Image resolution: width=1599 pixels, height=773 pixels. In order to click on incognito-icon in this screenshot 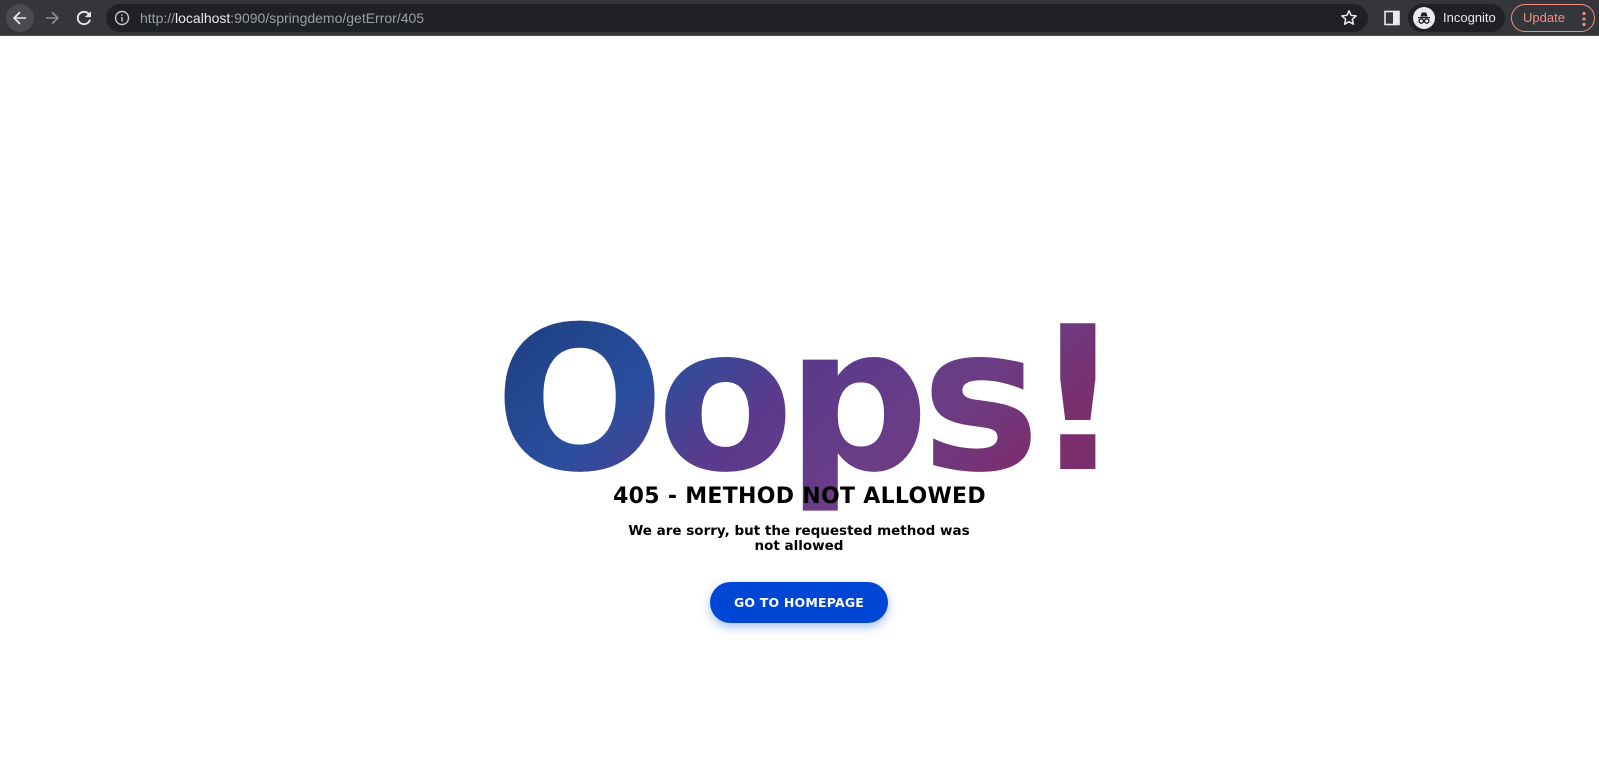, I will do `click(1424, 18)`.